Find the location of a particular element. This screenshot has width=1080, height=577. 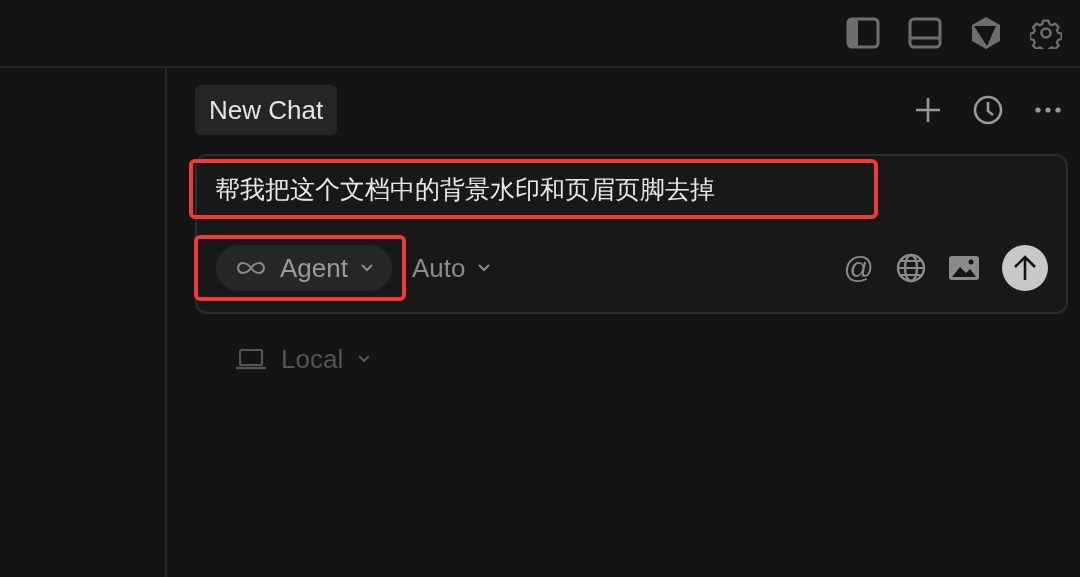

globe-icon is located at coordinates (911, 268).